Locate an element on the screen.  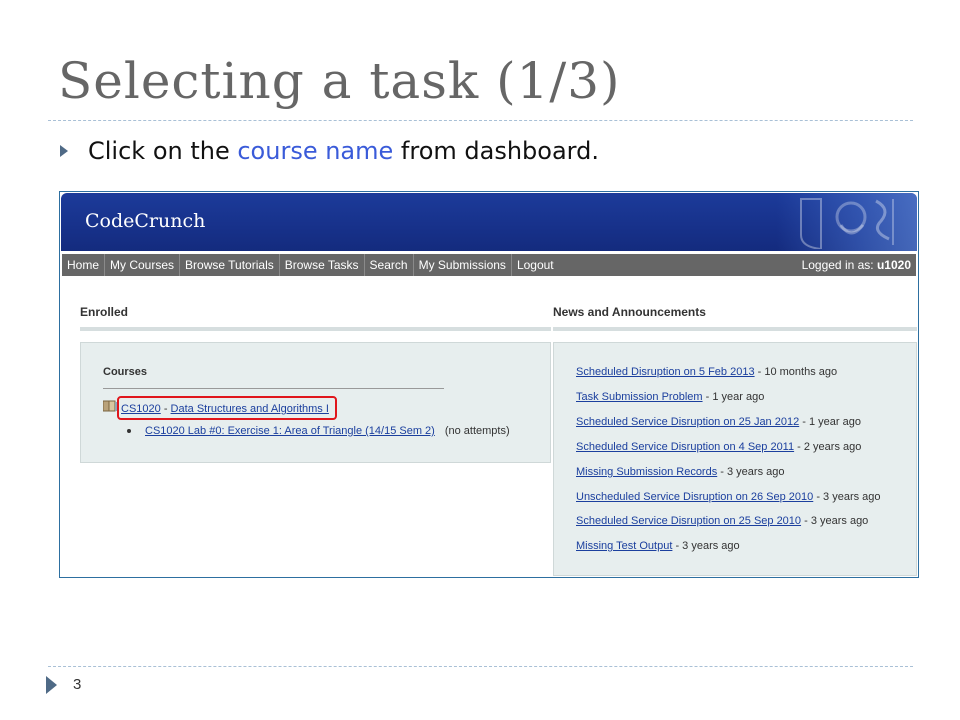
task-status: (no attempts) is located at coordinates (477, 431).